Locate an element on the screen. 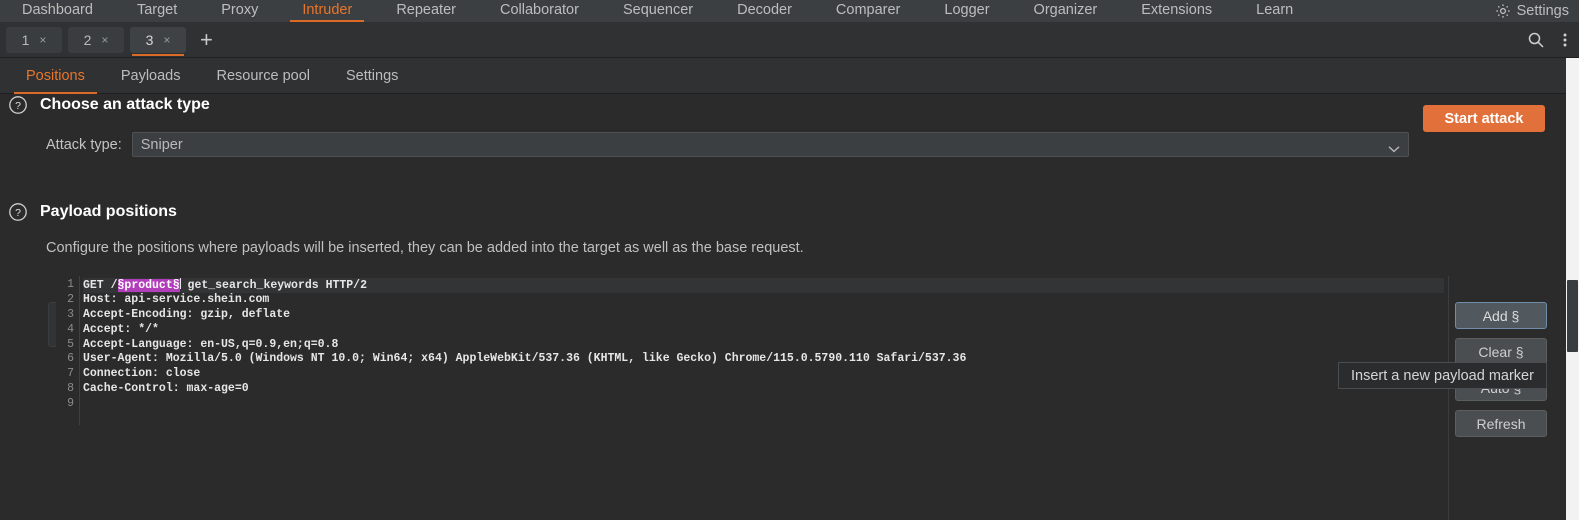 Image resolution: width=1579 pixels, height=520 pixels. request-line is located at coordinates (763, 404).